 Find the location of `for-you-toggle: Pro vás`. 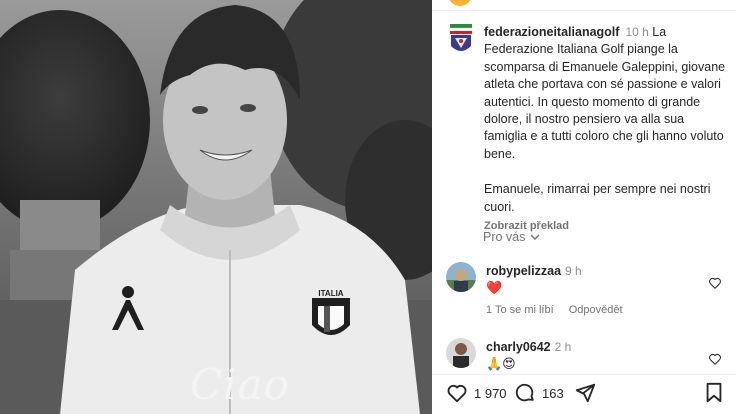

for-you-toggle: Pro vás is located at coordinates (512, 237).